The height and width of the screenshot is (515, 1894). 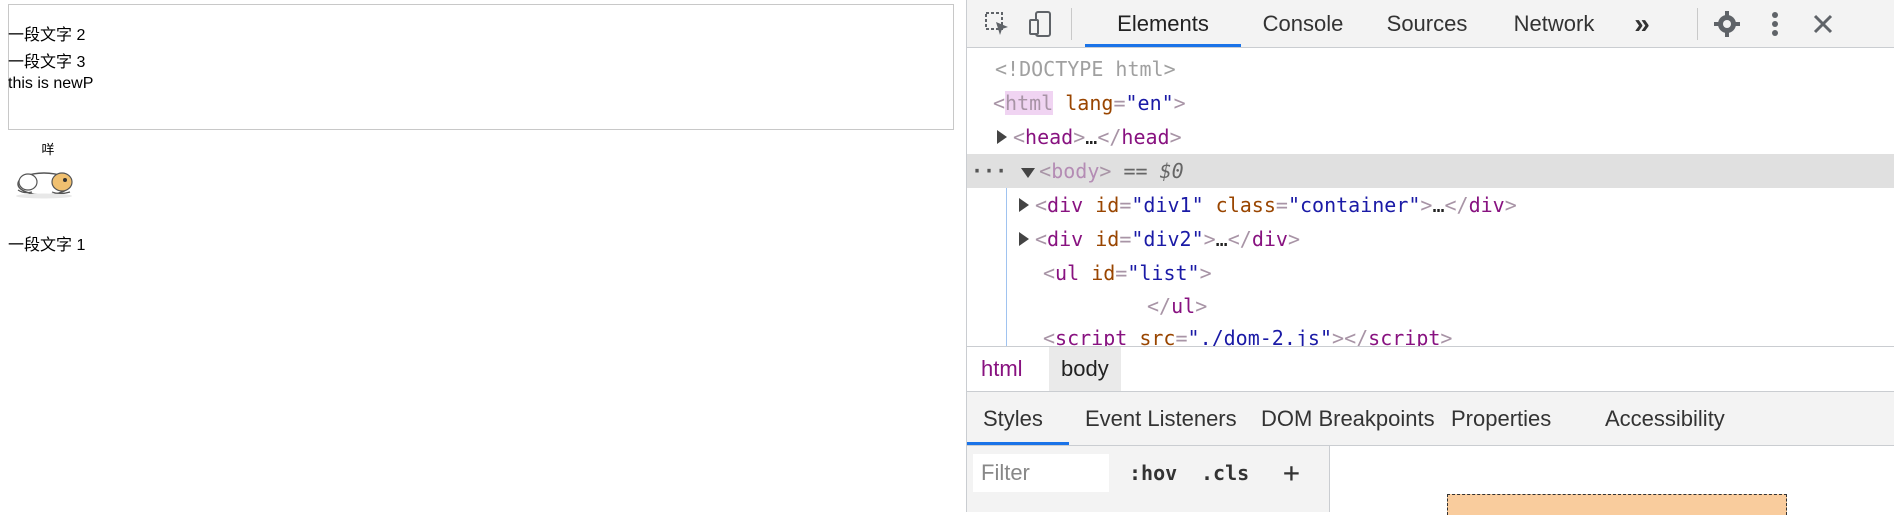 I want to click on sheep-image: 咩, so click(x=46, y=171).